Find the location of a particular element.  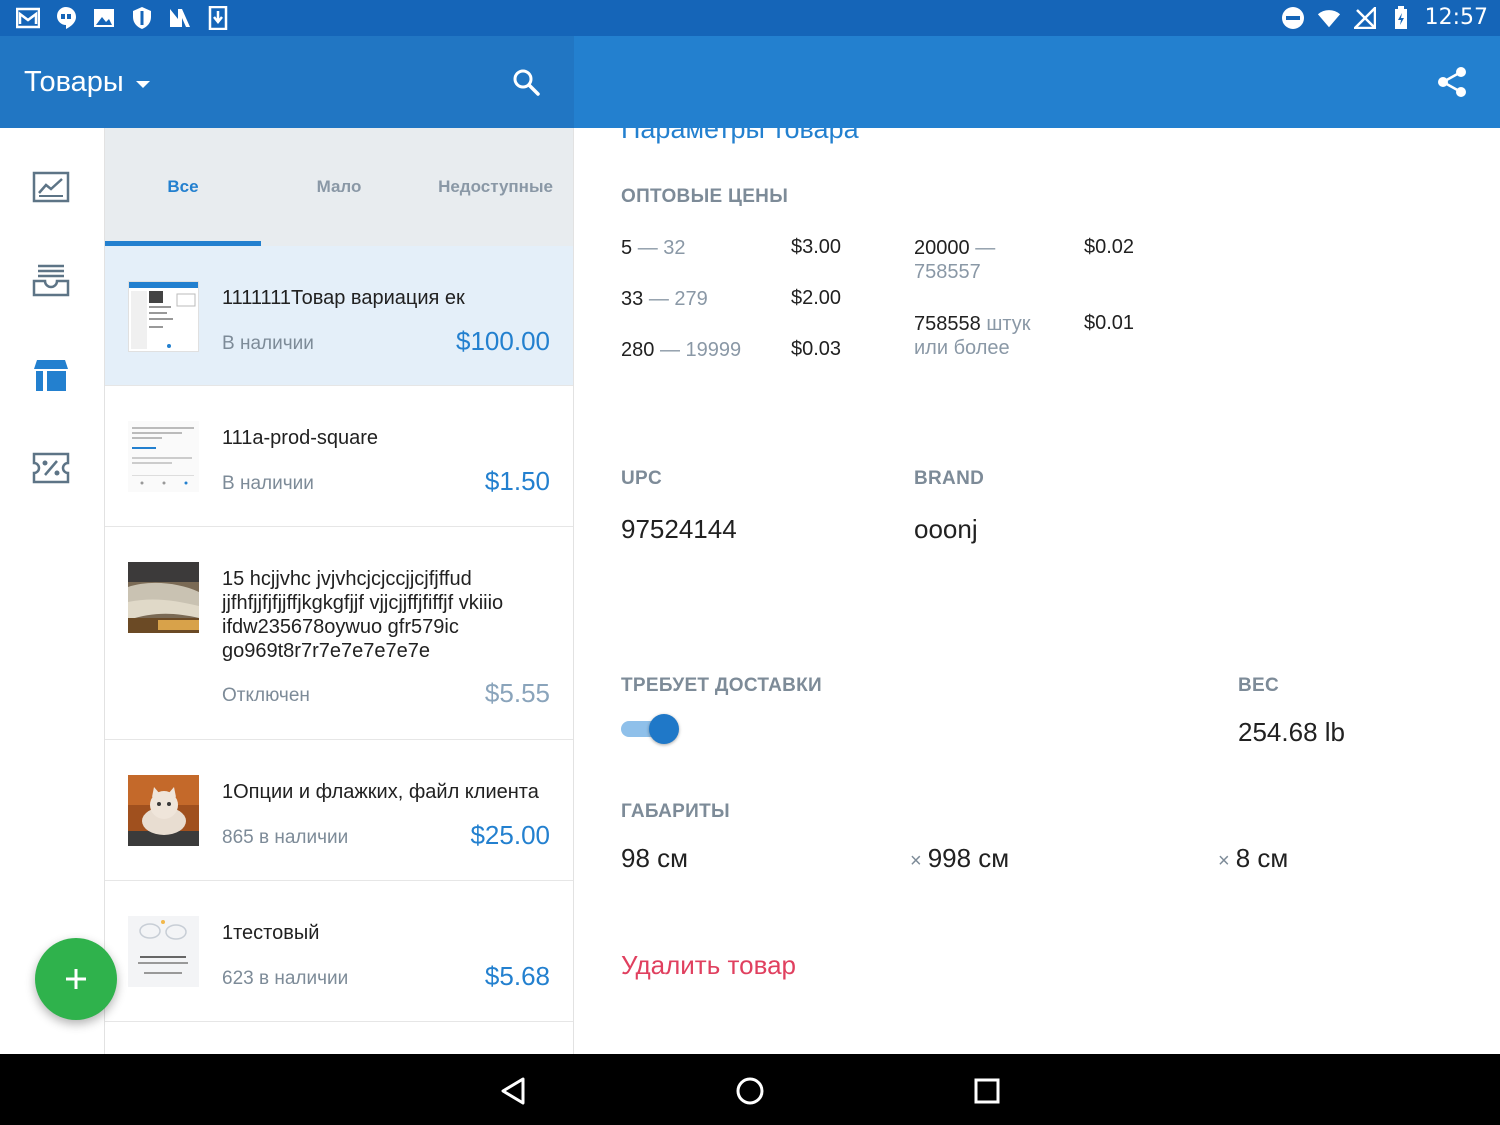

kitten-photo-thumb is located at coordinates (163, 810).